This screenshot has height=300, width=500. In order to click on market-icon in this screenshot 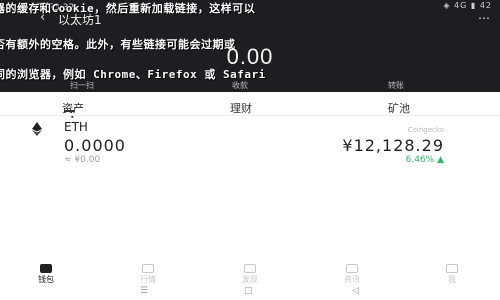, I will do `click(148, 268)`.